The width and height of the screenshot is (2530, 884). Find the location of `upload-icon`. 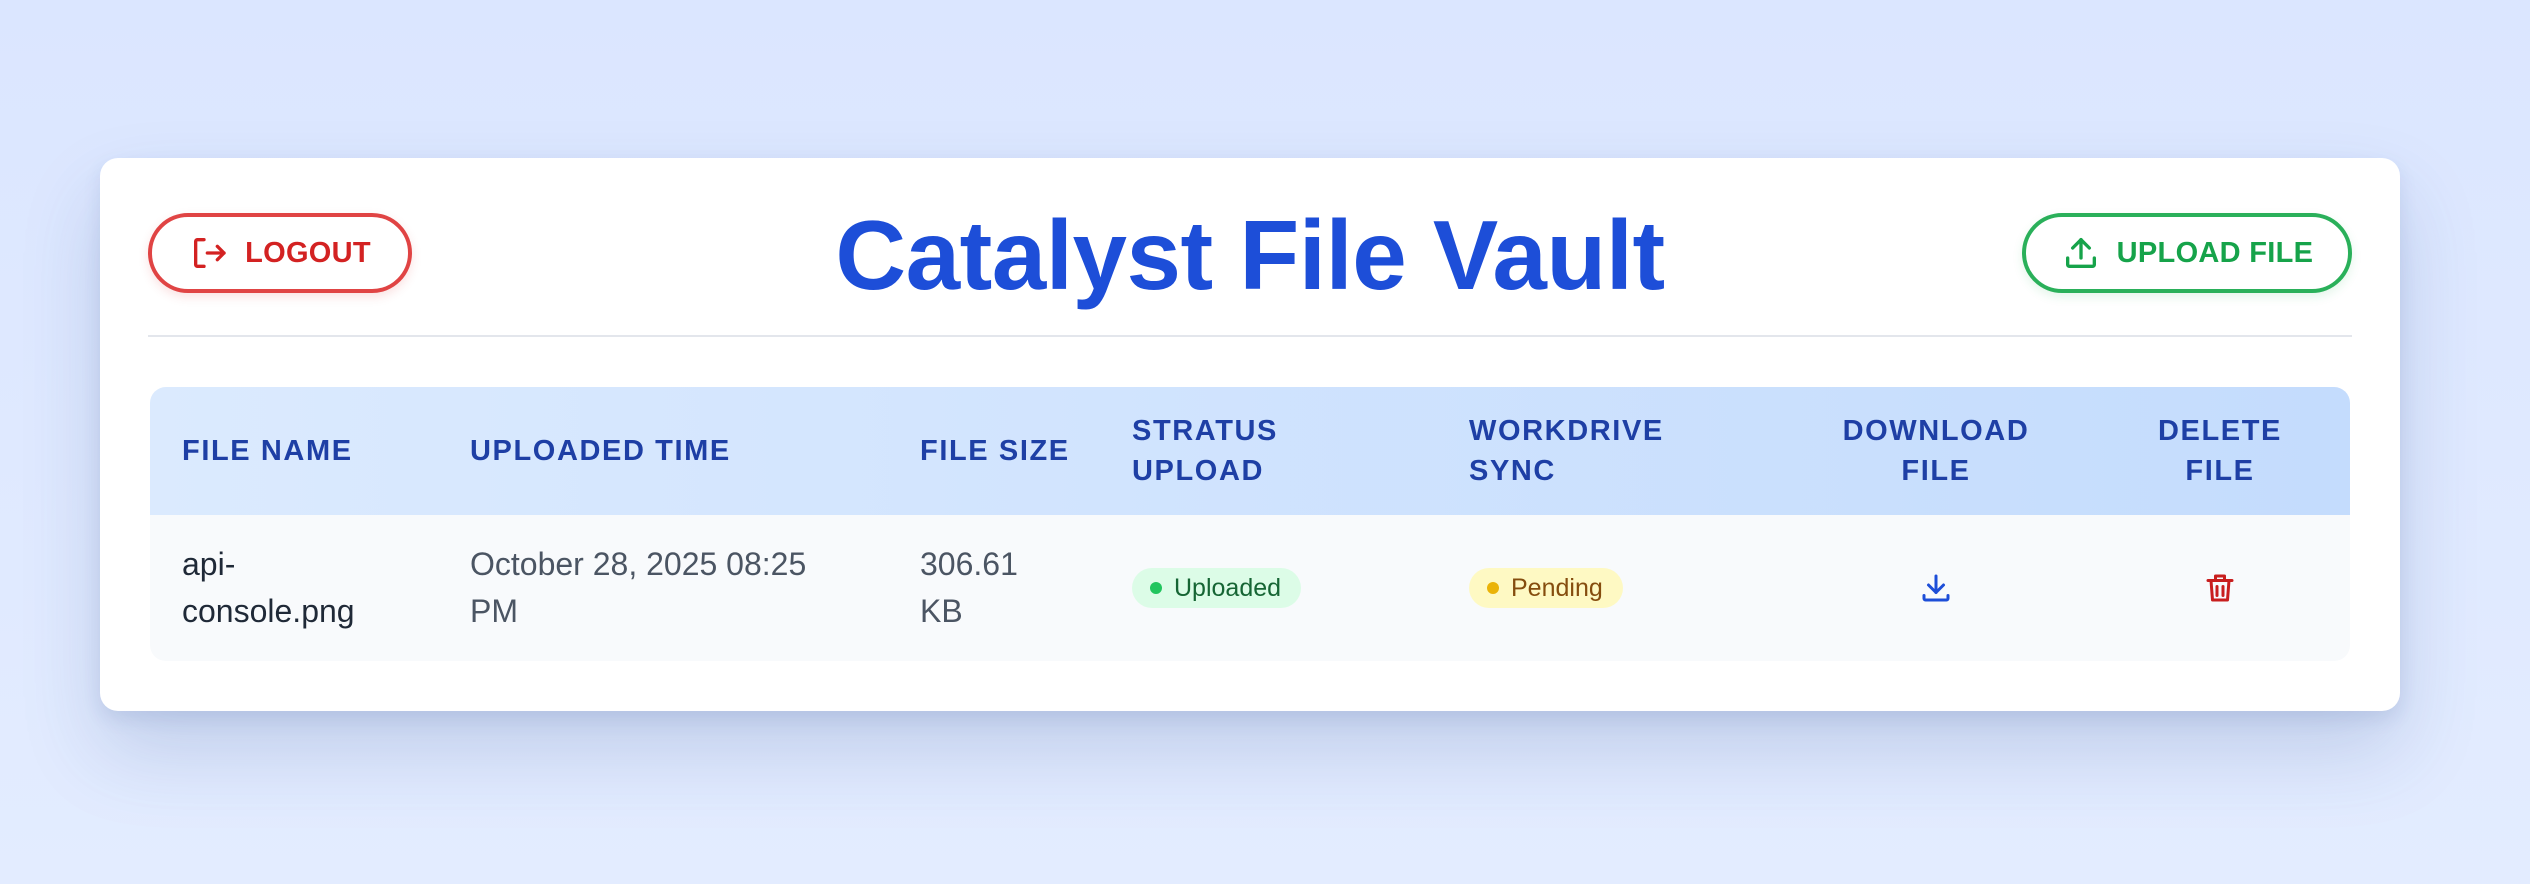

upload-icon is located at coordinates (2081, 253).